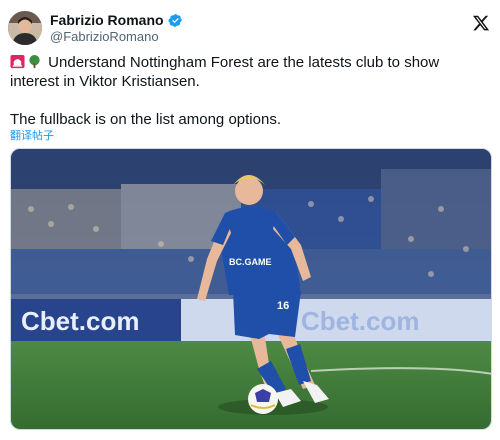 This screenshot has width=500, height=440. What do you see at coordinates (34, 61) in the screenshot?
I see `tree-emoji-icon` at bounding box center [34, 61].